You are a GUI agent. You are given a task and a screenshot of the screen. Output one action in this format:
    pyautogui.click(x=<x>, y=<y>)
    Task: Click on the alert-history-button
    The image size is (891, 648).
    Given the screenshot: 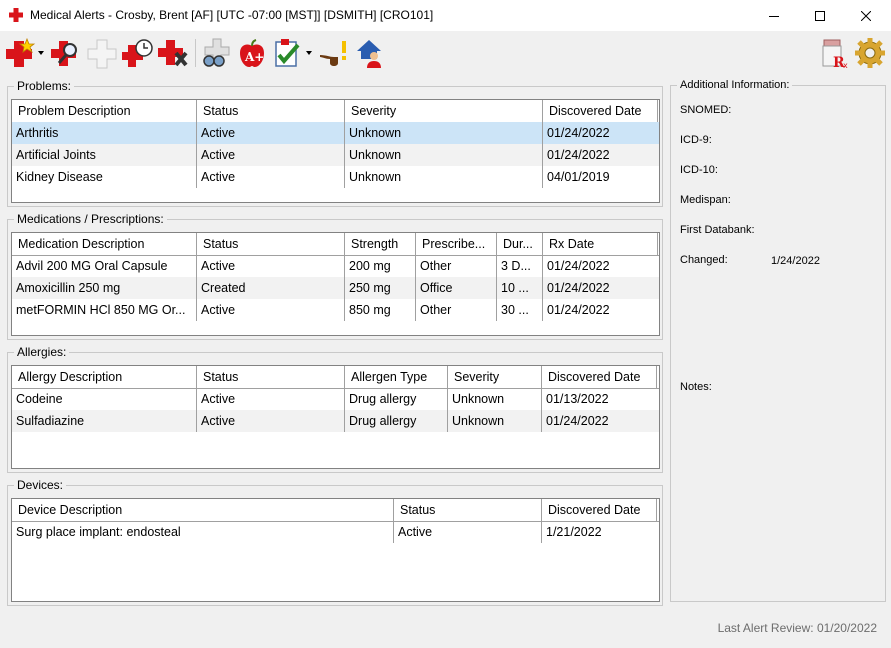 What is the action you would take?
    pyautogui.click(x=138, y=53)
    